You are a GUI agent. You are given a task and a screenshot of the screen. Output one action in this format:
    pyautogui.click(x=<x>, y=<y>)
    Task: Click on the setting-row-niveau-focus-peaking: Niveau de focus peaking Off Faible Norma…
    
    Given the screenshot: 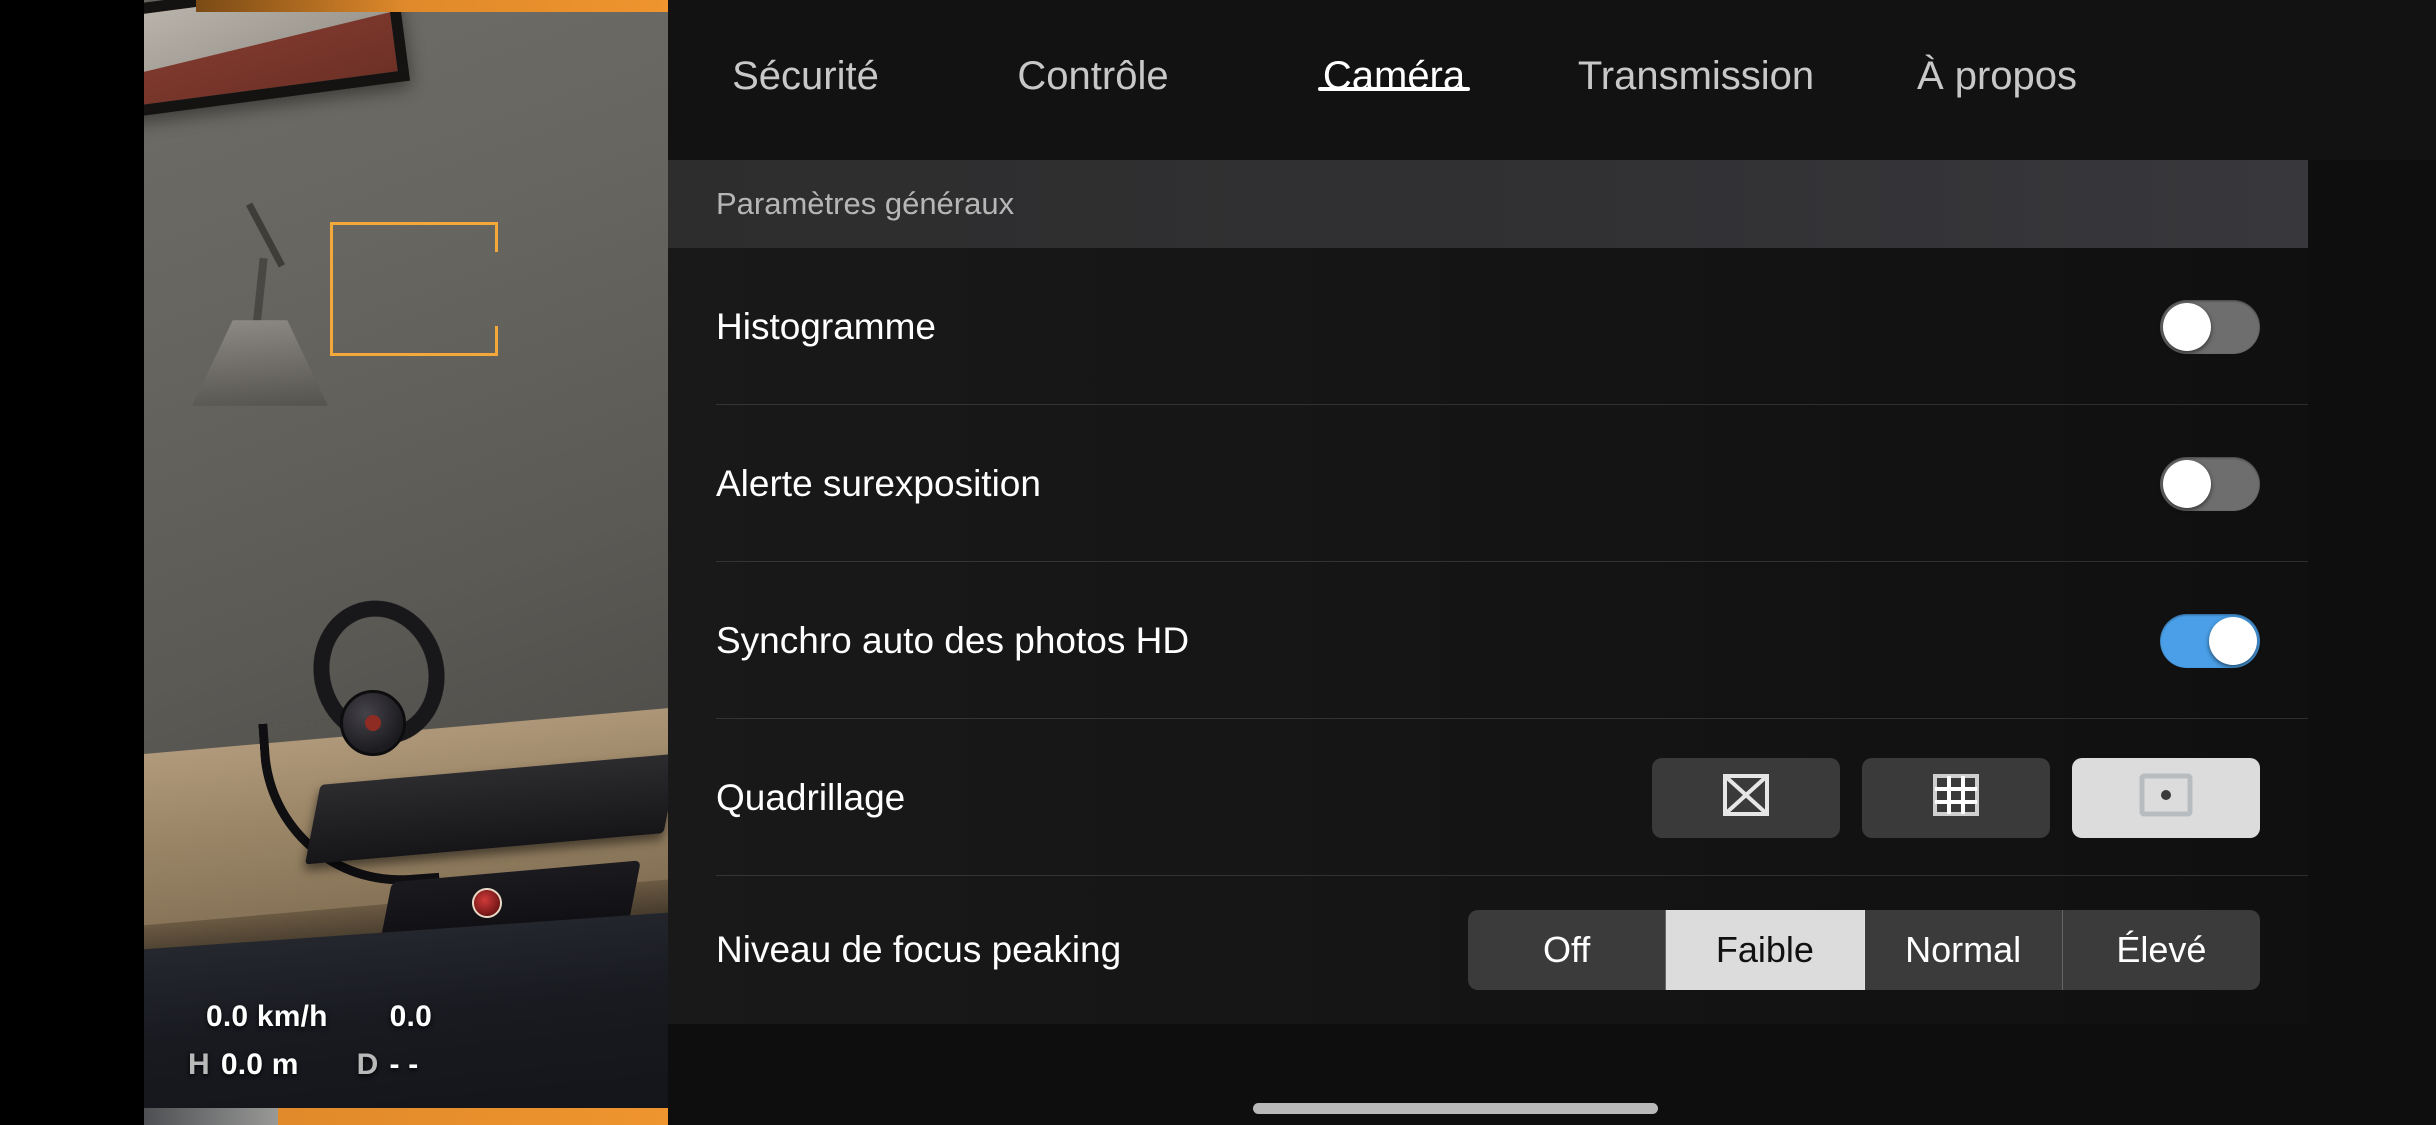 What is the action you would take?
    pyautogui.click(x=1488, y=950)
    